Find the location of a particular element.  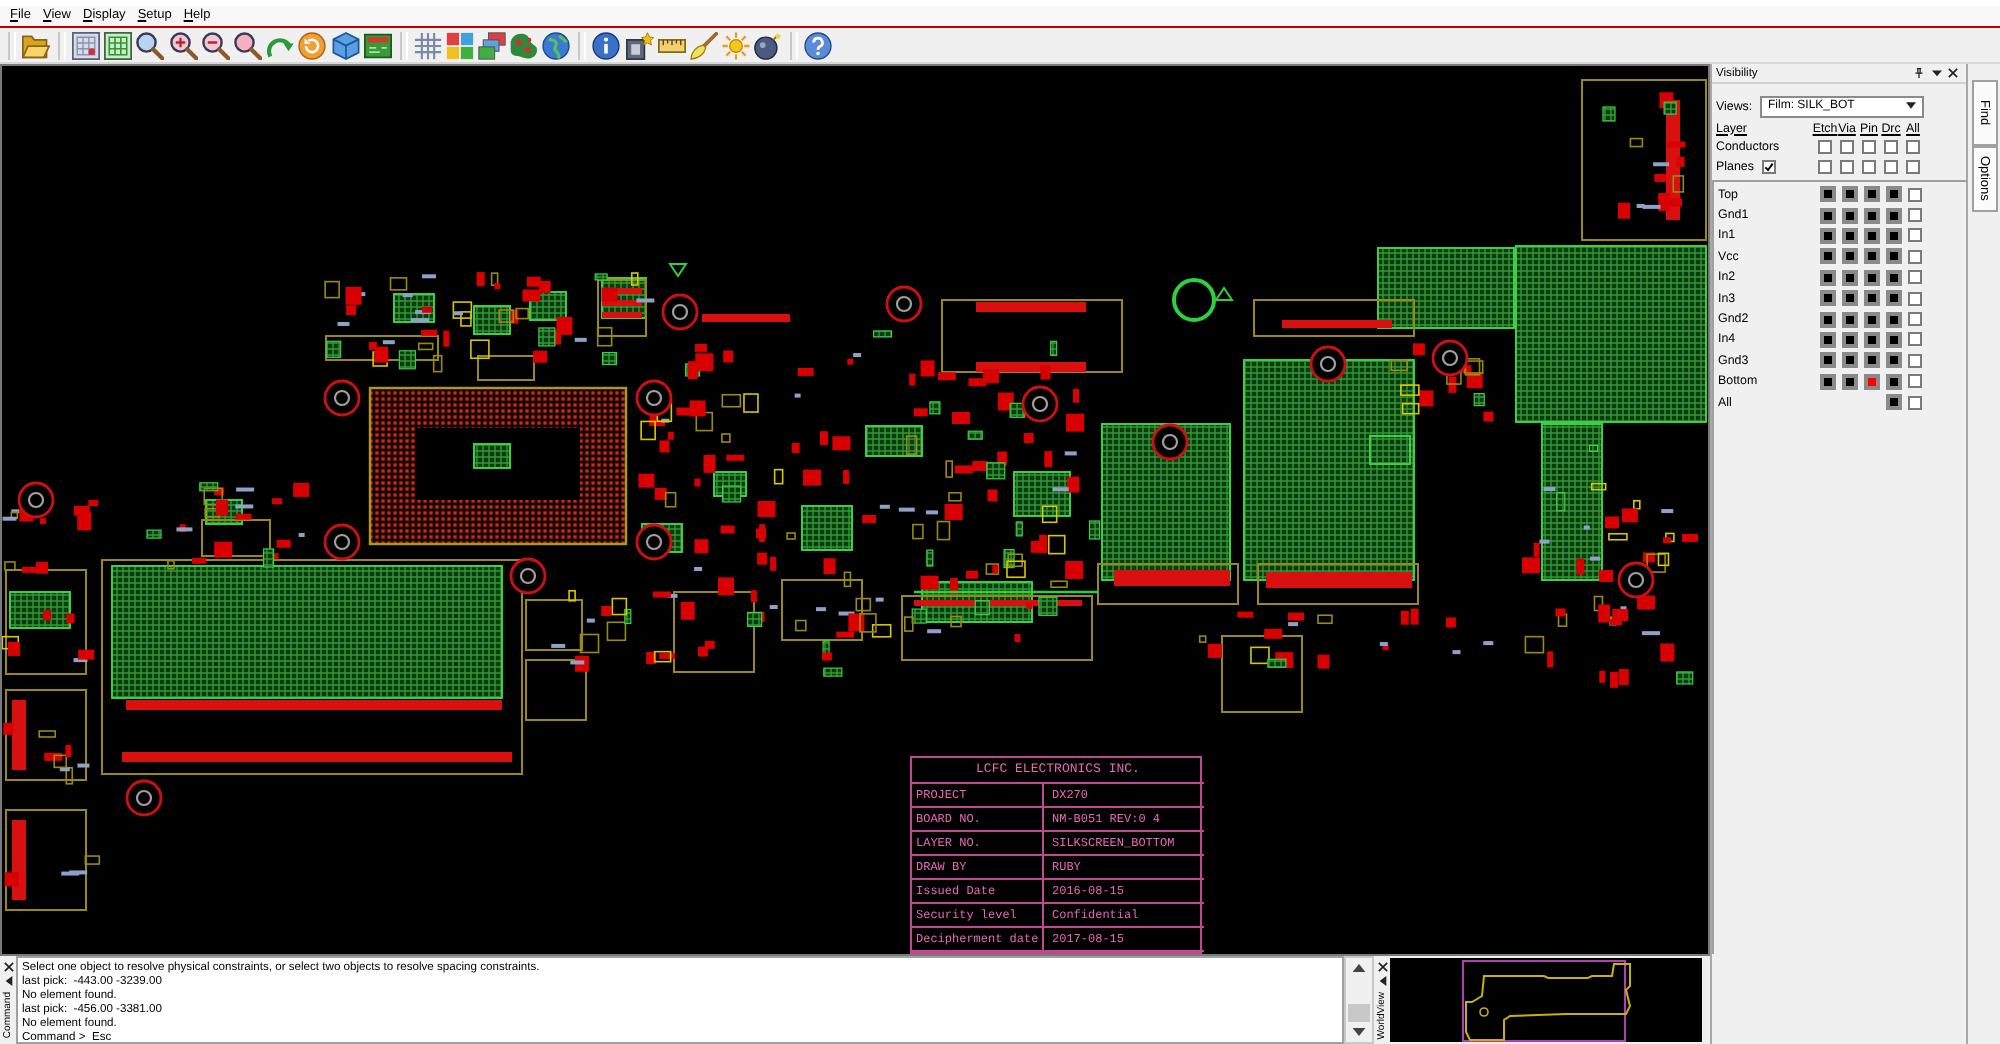

world-view-drawing is located at coordinates (1546, 1000).